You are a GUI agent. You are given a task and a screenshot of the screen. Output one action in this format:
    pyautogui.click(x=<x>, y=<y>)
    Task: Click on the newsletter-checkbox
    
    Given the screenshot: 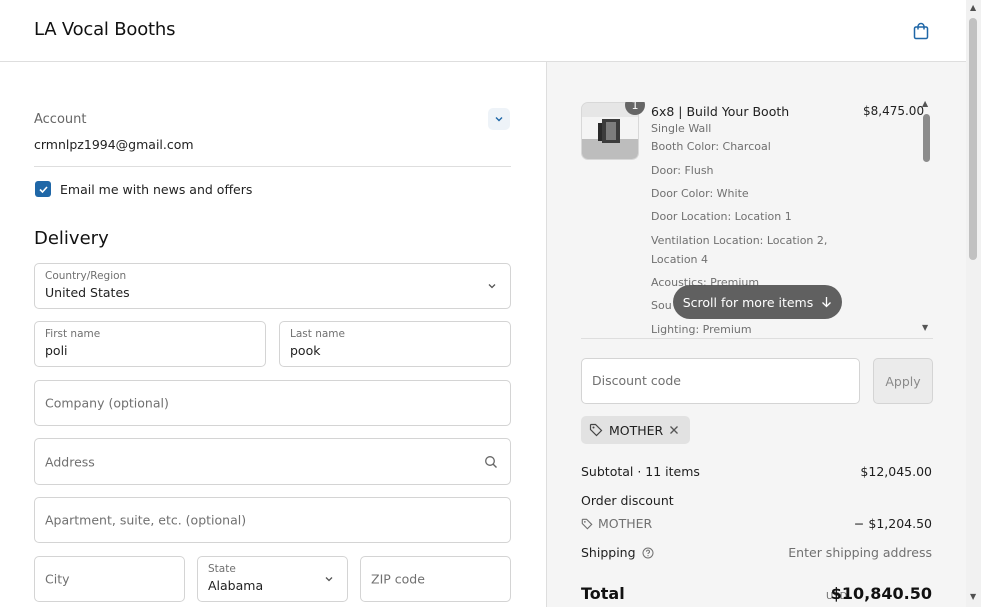 What is the action you would take?
    pyautogui.click(x=43, y=189)
    